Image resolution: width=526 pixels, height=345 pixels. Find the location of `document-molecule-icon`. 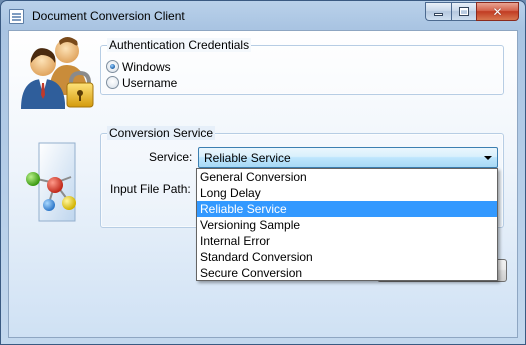

document-molecule-icon is located at coordinates (51, 182).